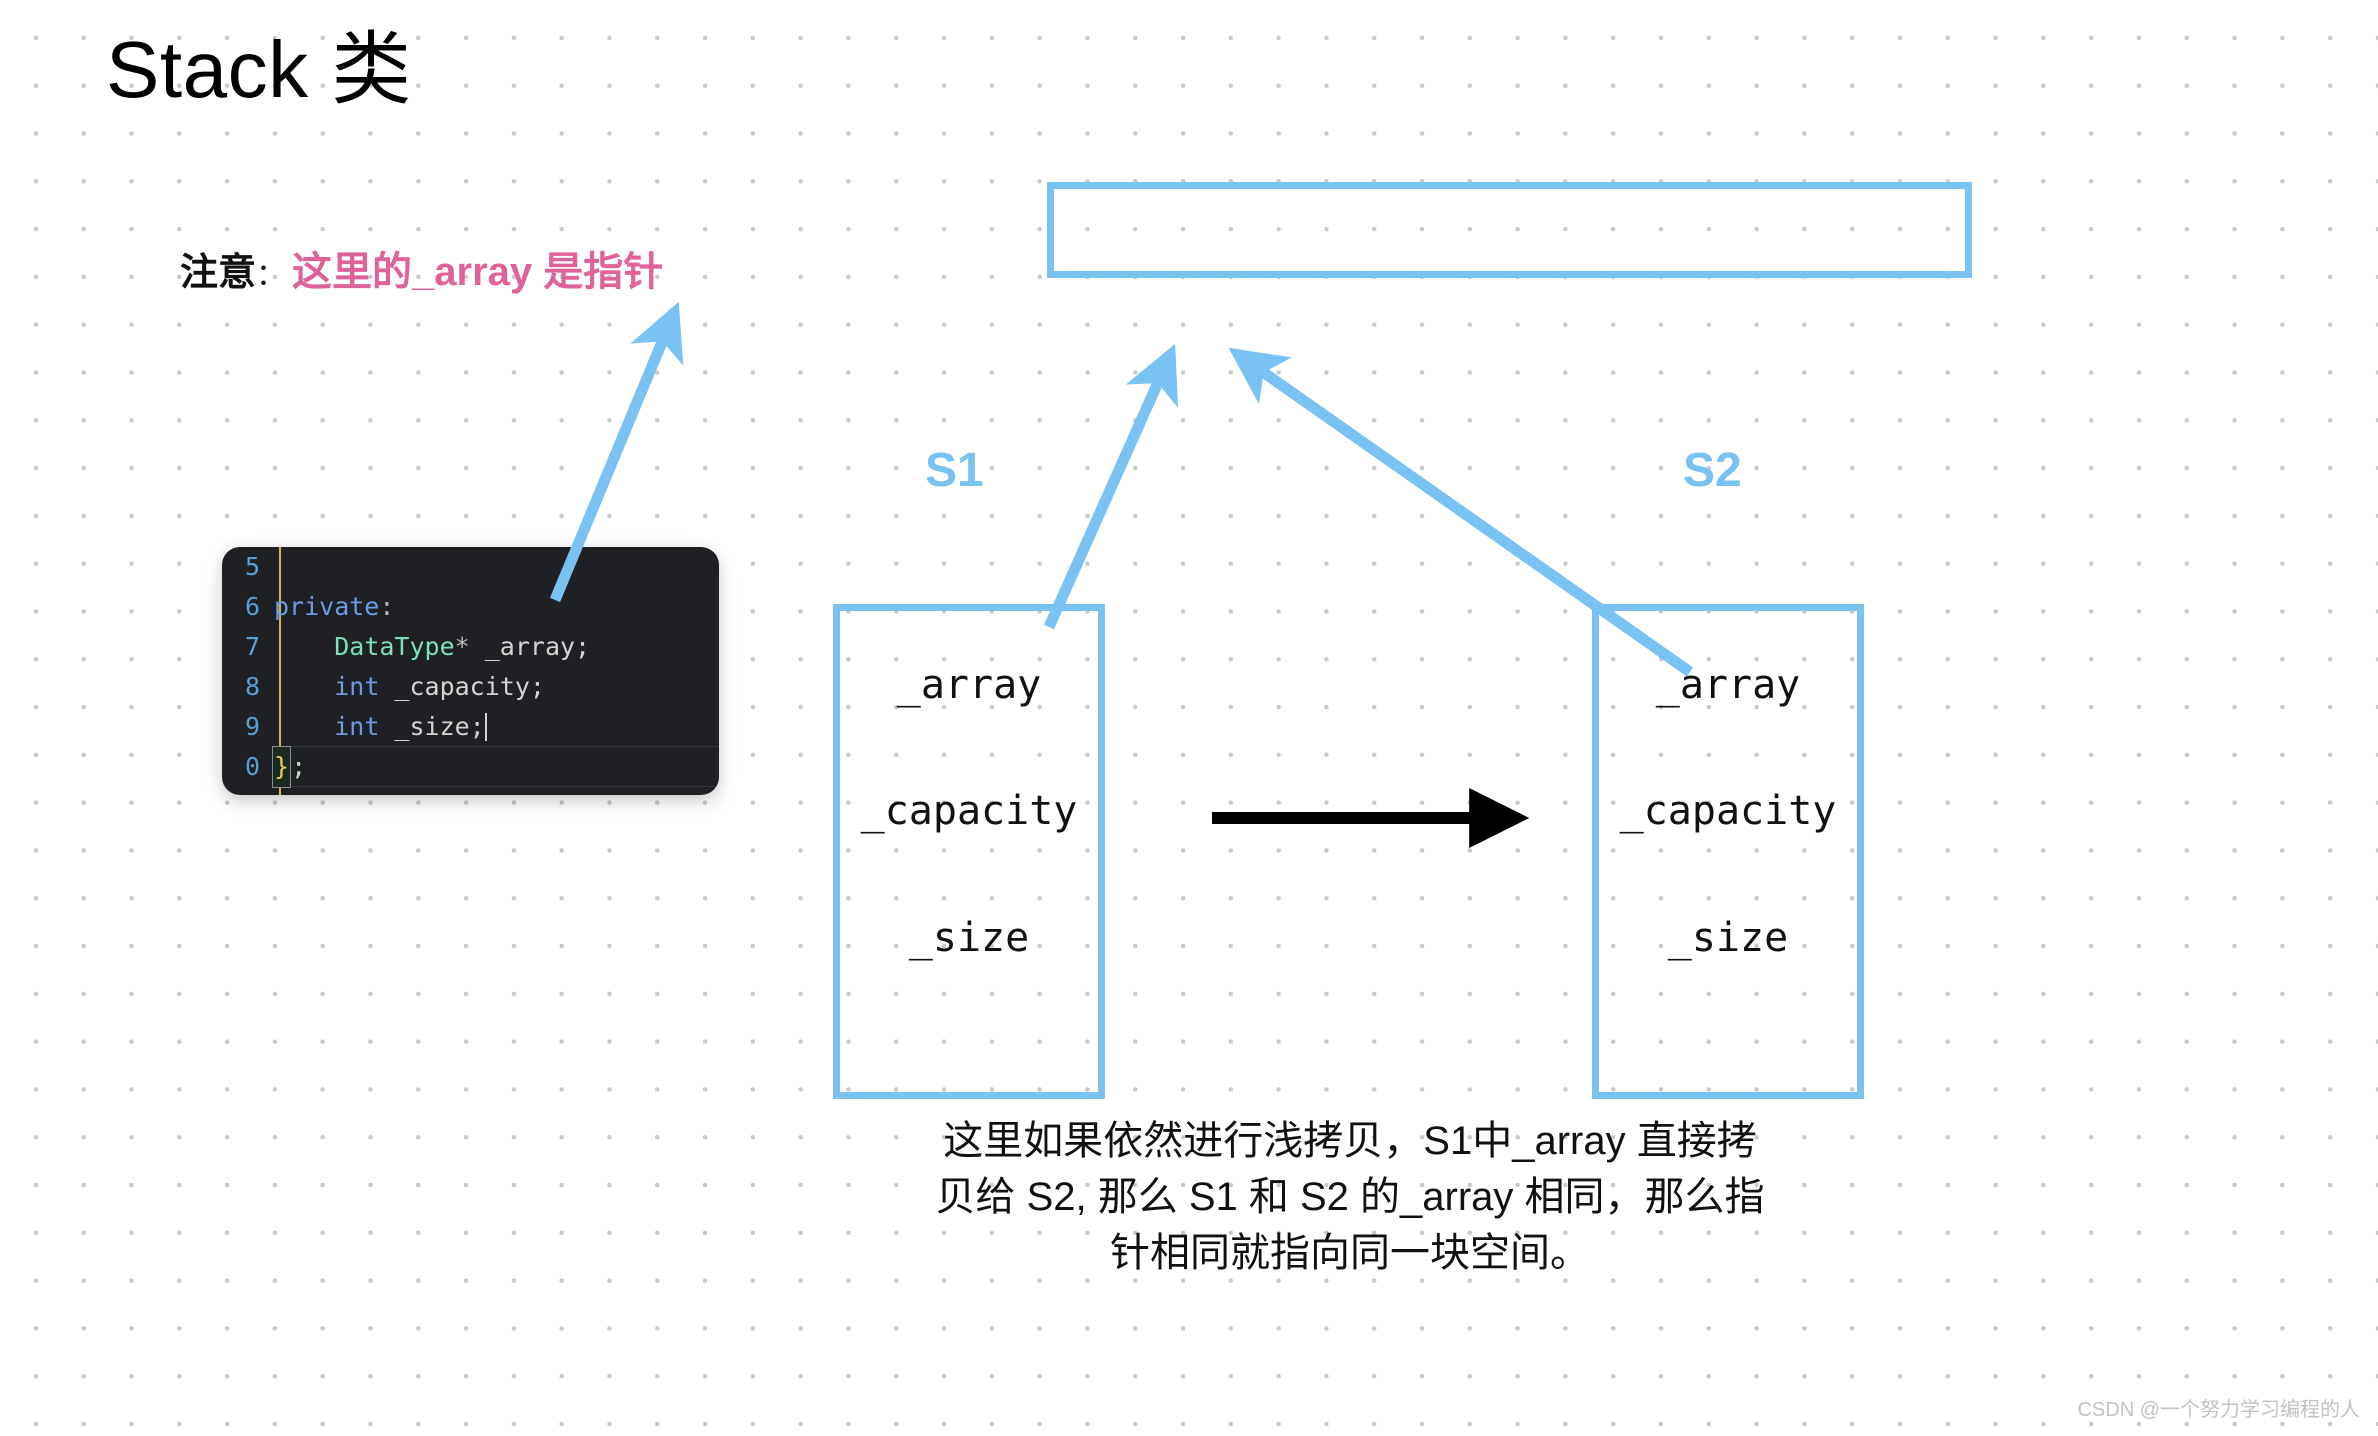 The width and height of the screenshot is (2378, 1436). I want to click on struct-label-s2: S2, so click(1712, 470).